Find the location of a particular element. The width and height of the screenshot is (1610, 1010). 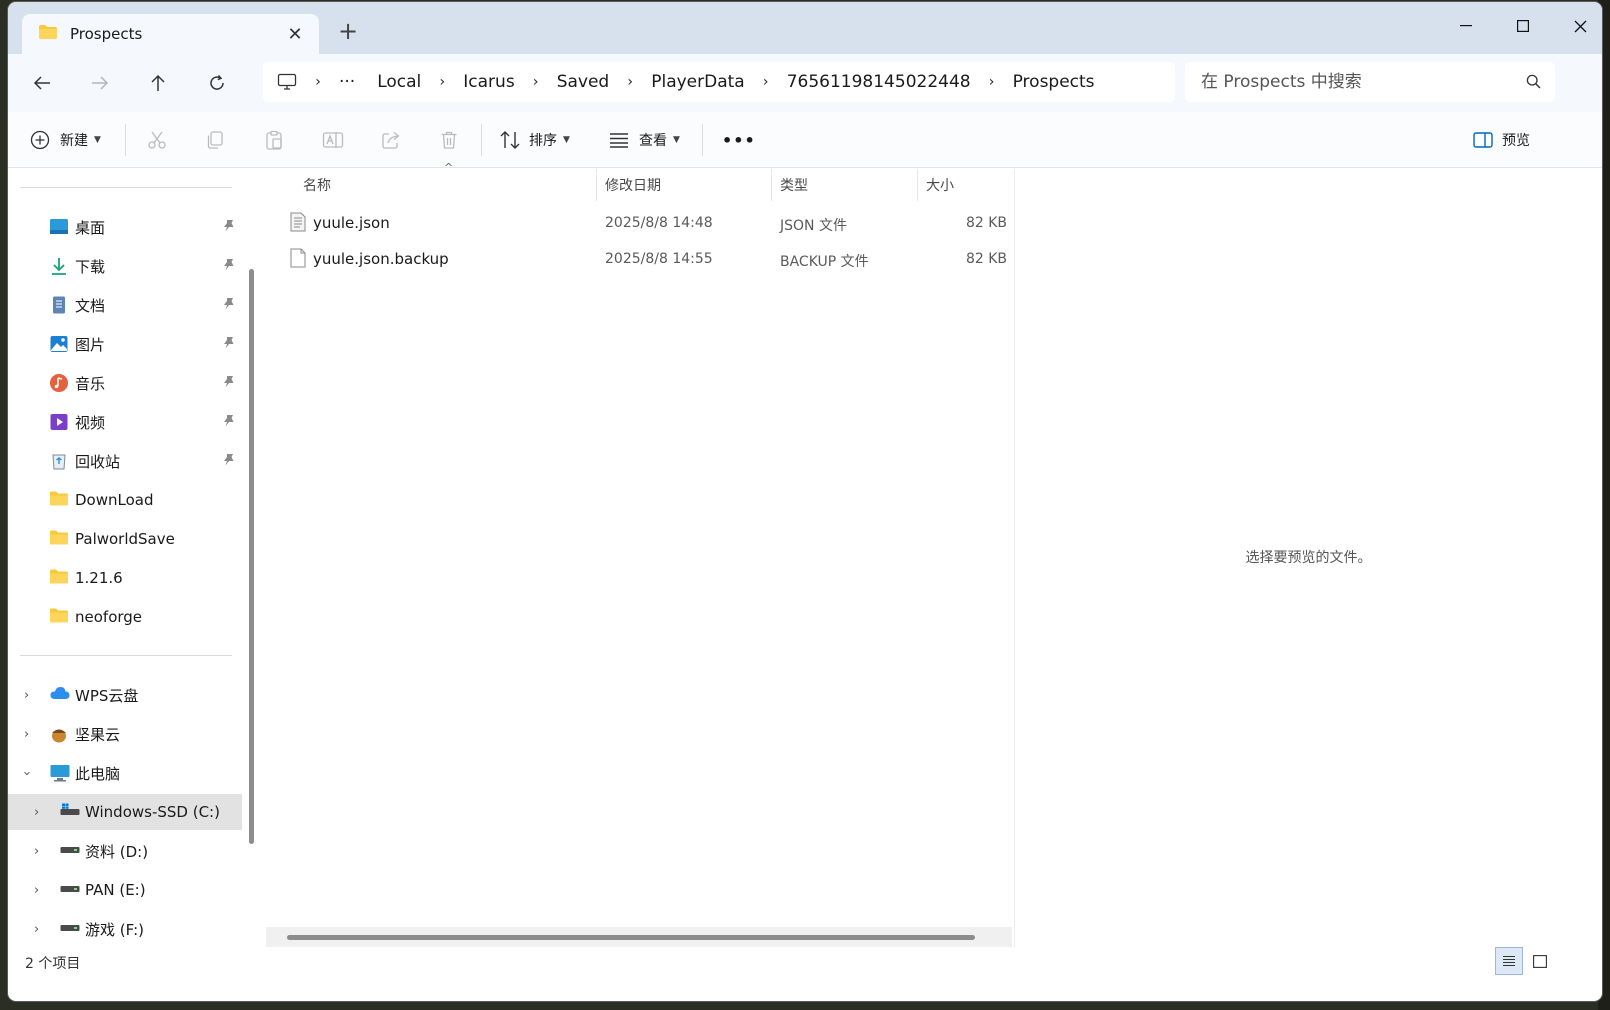

sidebar-item-this-pc: › 此电脑 is located at coordinates (125, 773).